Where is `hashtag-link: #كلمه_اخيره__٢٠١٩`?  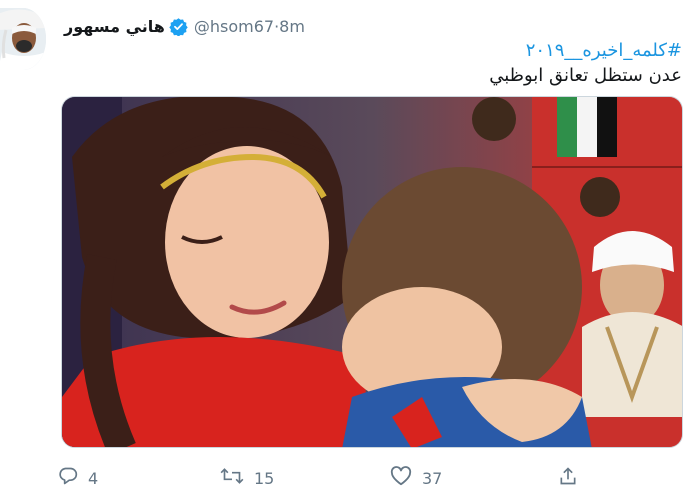
hashtag-link: #كلمه_اخيره__٢٠١٩ is located at coordinates (585, 50).